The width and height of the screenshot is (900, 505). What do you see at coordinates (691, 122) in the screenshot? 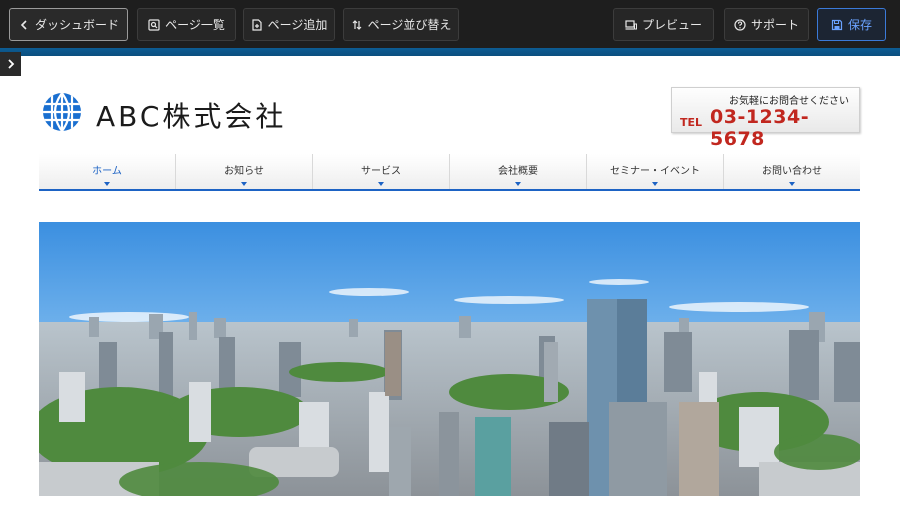
I see `tel-label: TEL` at bounding box center [691, 122].